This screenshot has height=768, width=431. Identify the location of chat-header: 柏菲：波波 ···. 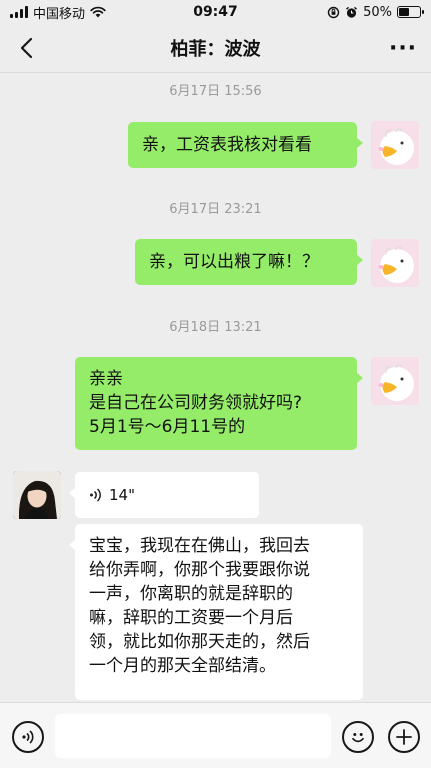
(215, 48).